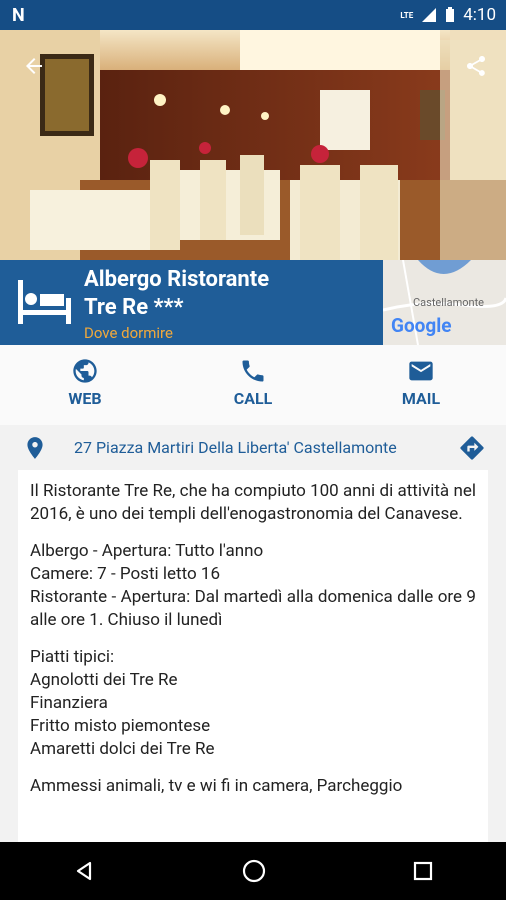  What do you see at coordinates (423, 871) in the screenshot?
I see `recents-square-icon` at bounding box center [423, 871].